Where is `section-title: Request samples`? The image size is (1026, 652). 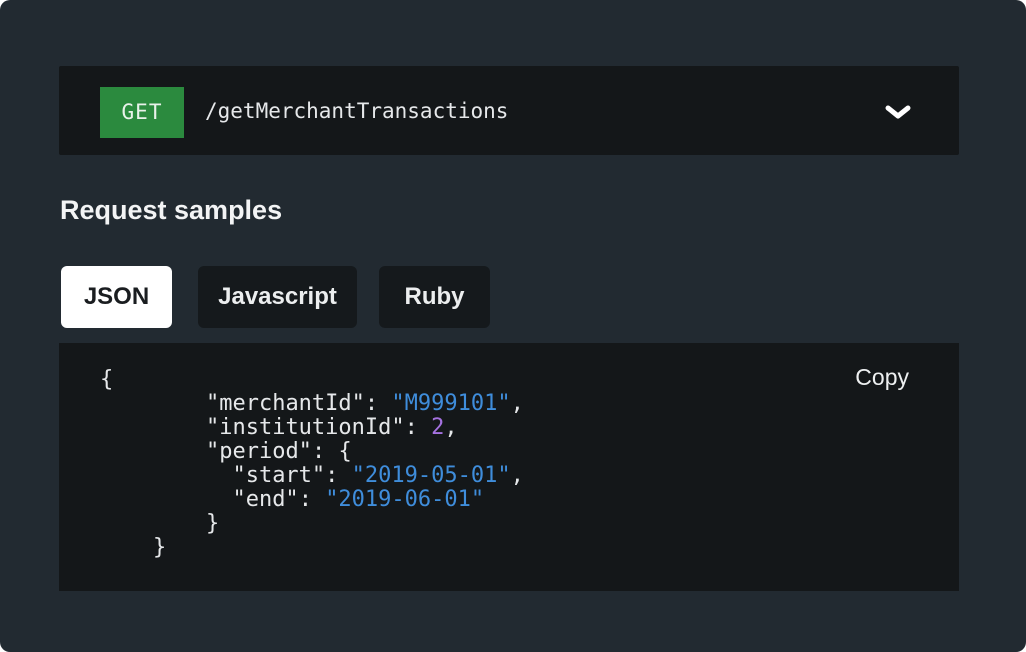 section-title: Request samples is located at coordinates (171, 210).